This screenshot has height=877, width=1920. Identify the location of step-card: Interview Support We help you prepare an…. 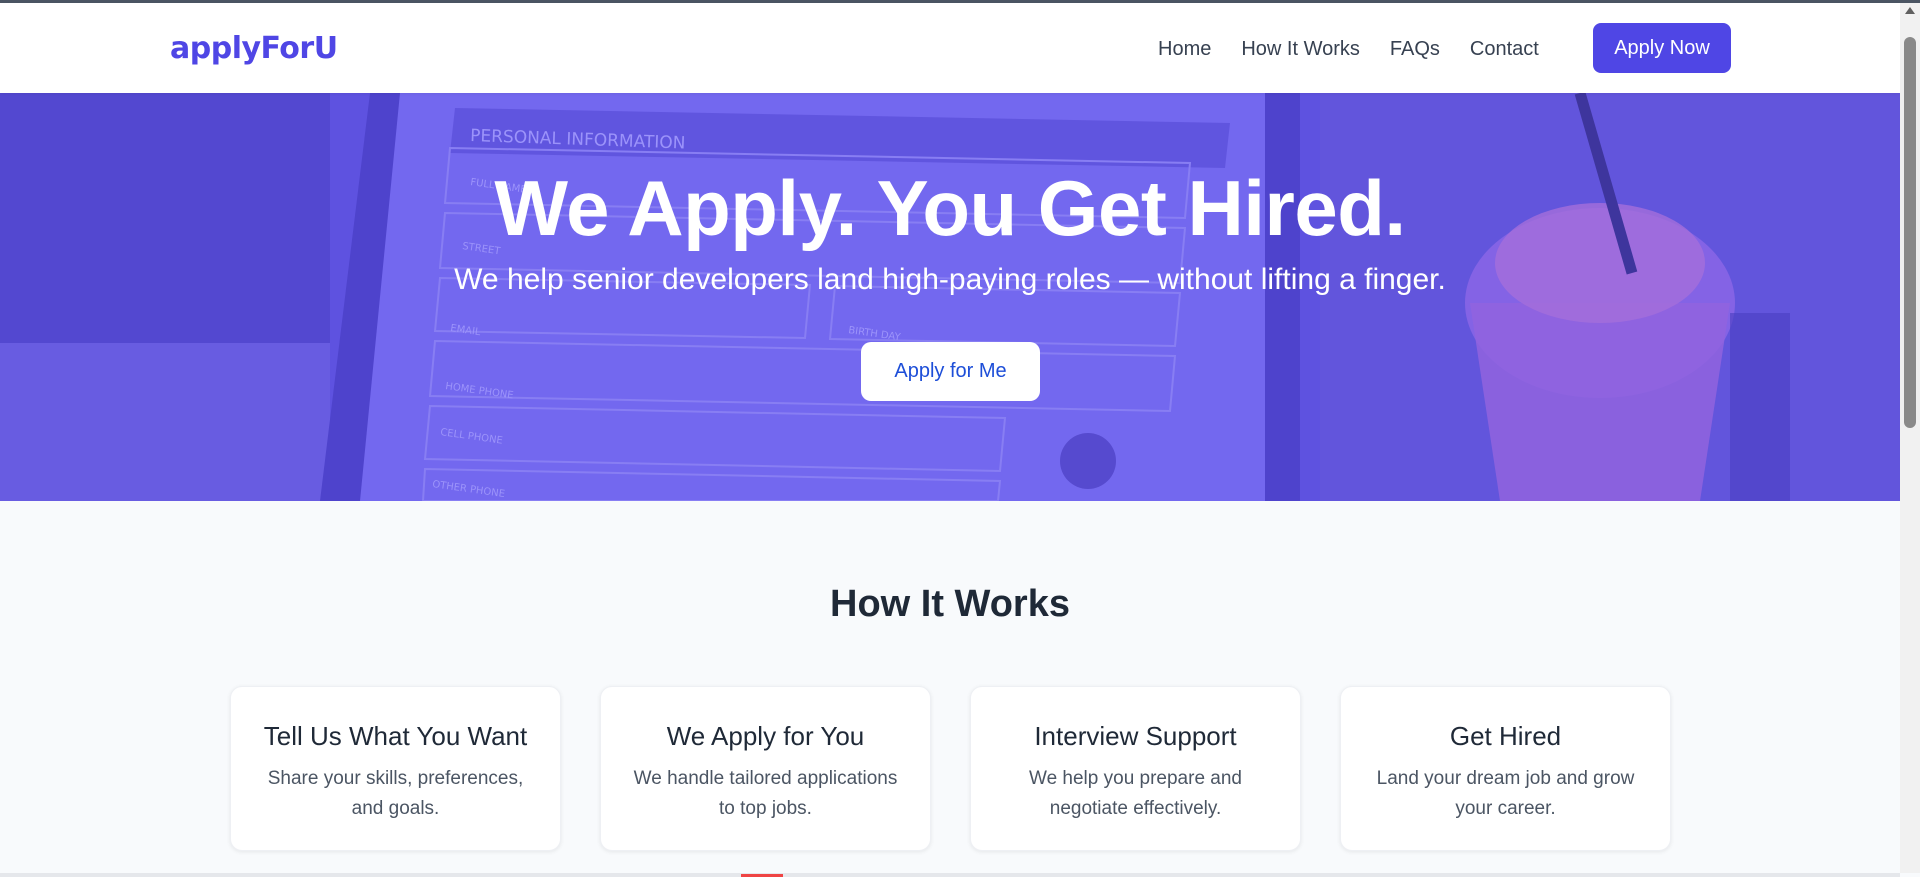
(1135, 768).